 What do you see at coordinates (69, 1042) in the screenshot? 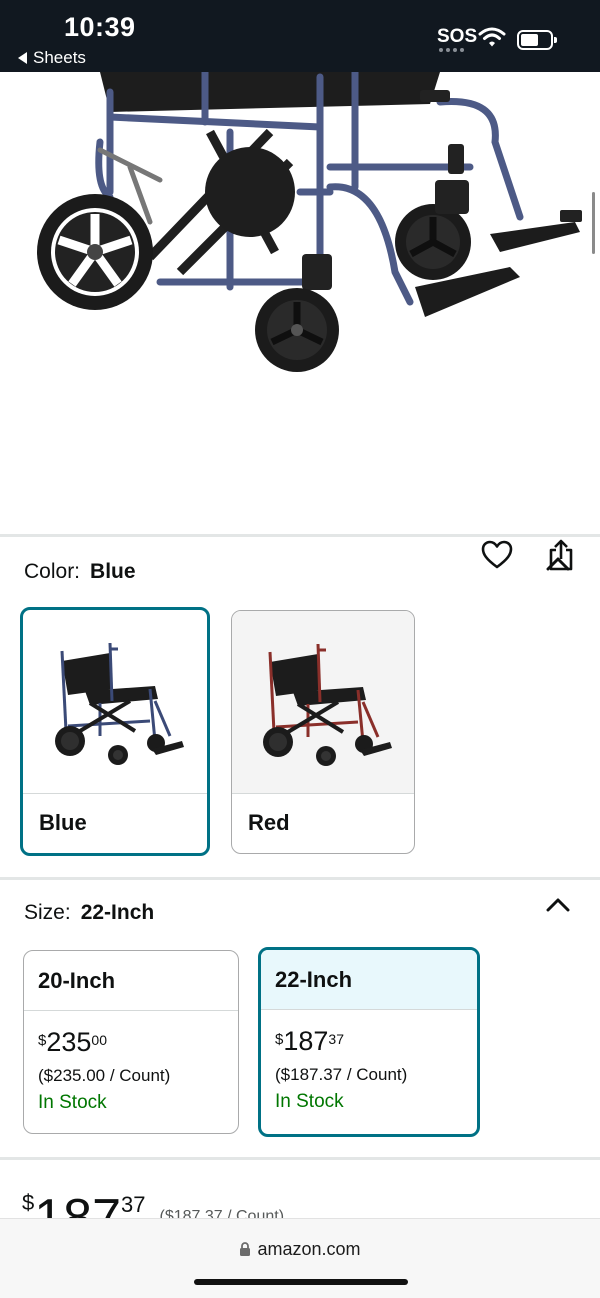
I see `price-whole: 235` at bounding box center [69, 1042].